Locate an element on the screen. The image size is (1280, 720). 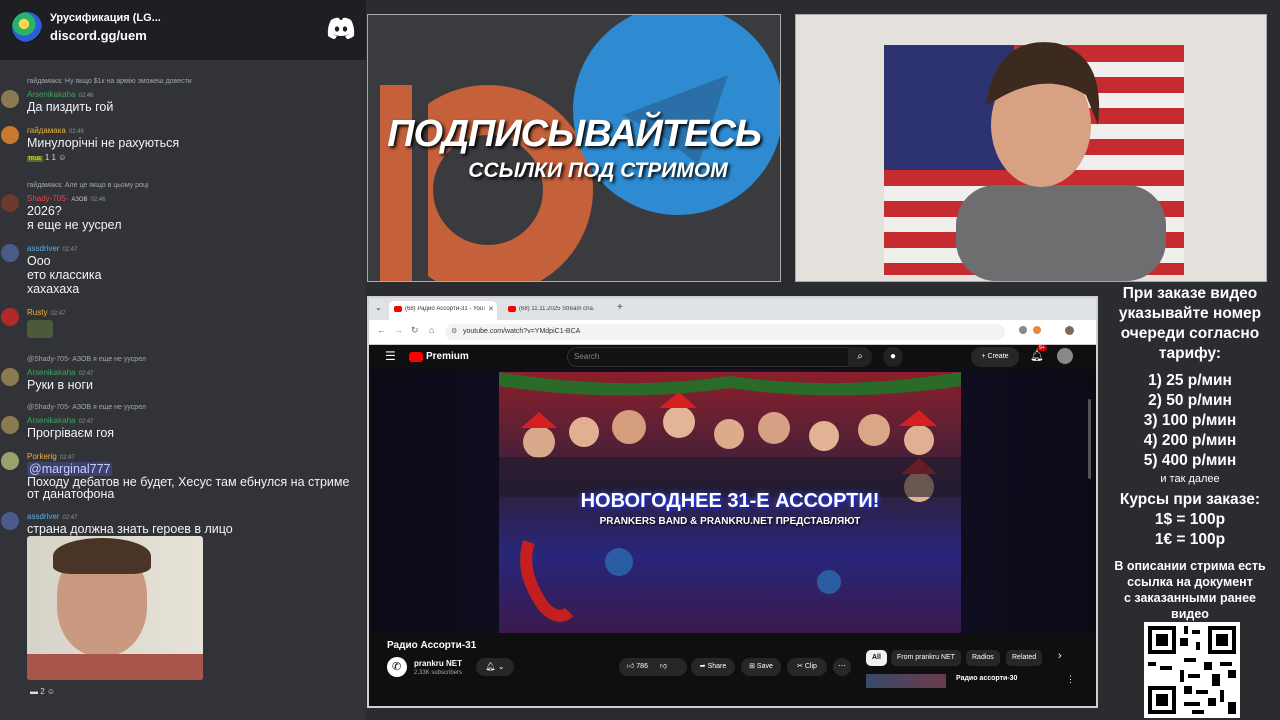
notification-badge: 9+ is located at coordinates (1042, 348).